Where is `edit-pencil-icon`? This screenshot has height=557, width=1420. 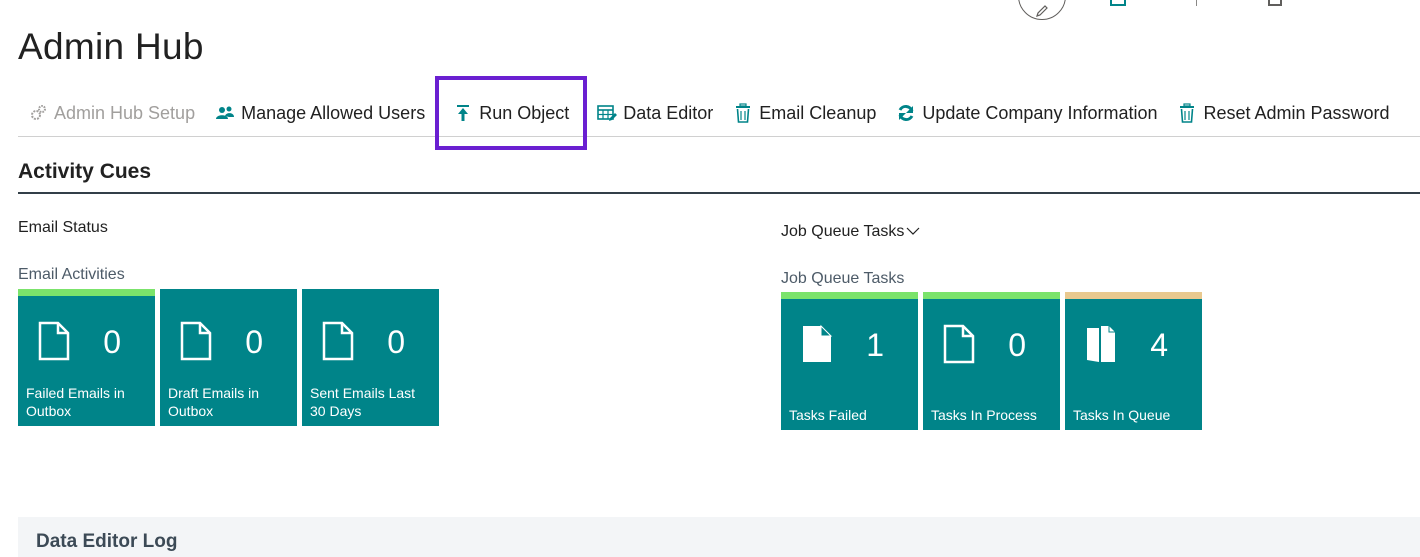
edit-pencil-icon is located at coordinates (1042, 10).